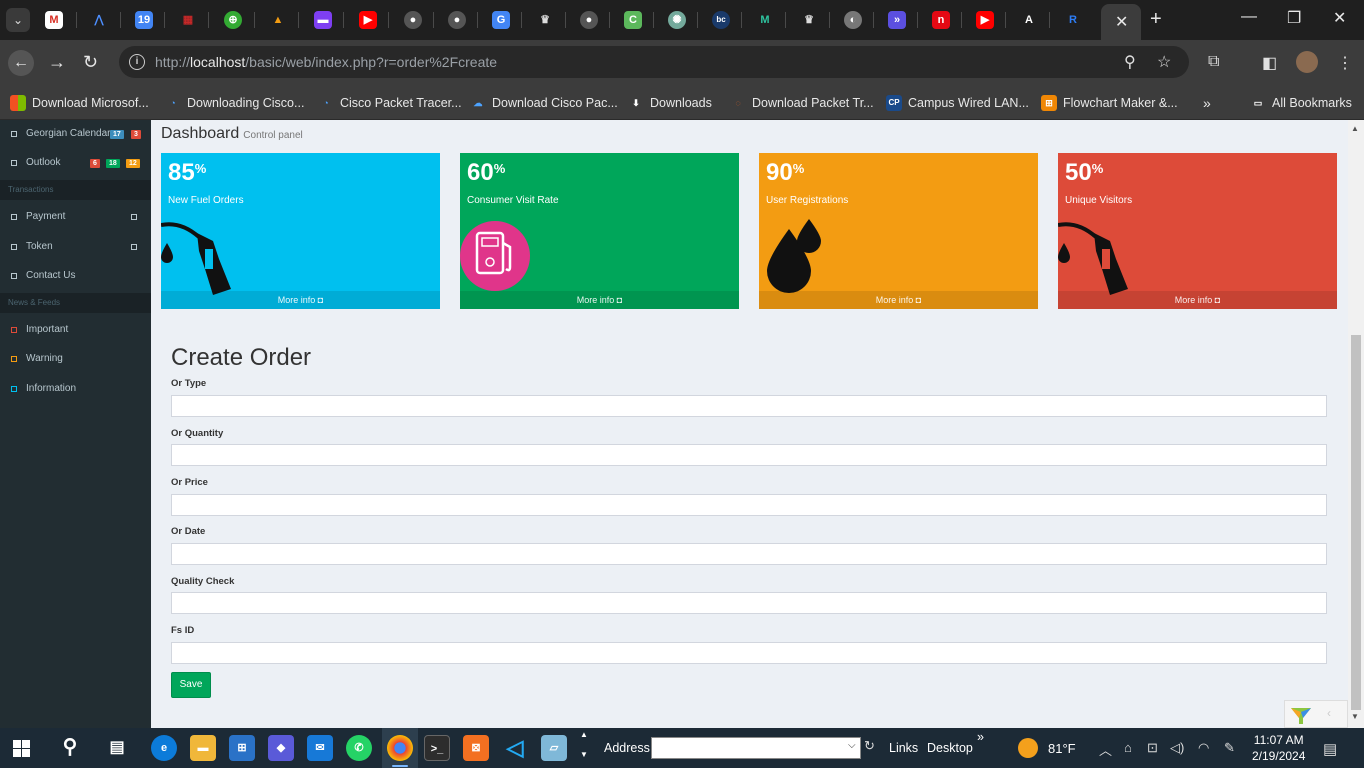  I want to click on bookmark-item: ⬇ Downloads, so click(670, 103).